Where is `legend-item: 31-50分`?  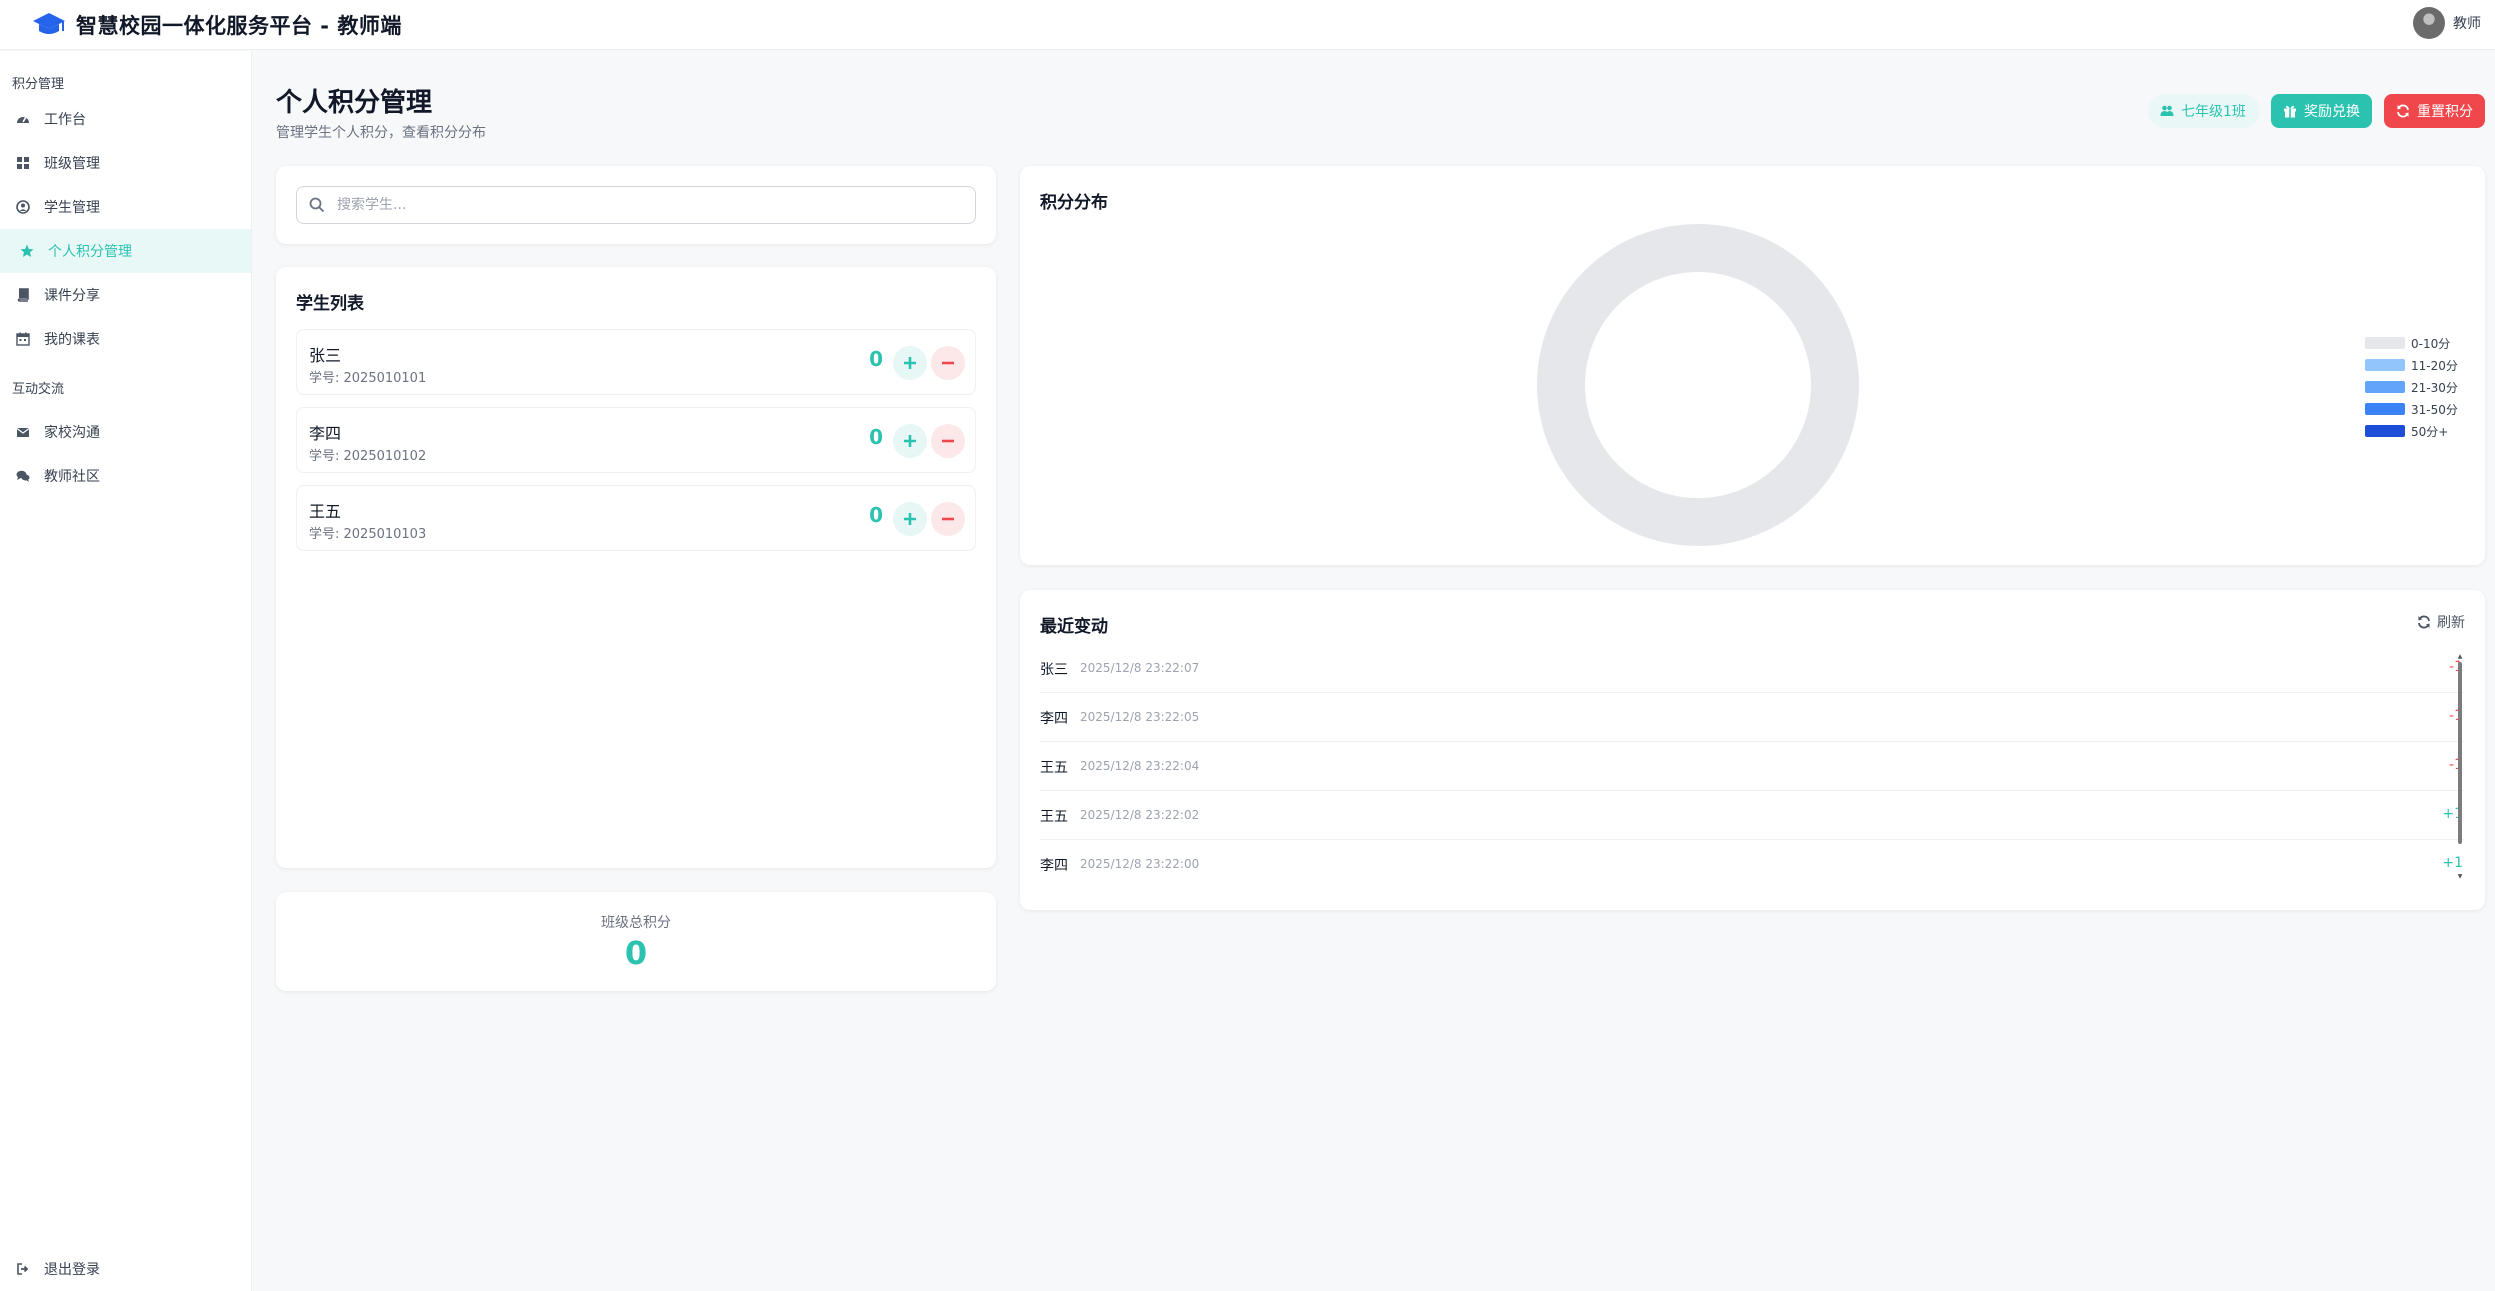
legend-item: 31-50分 is located at coordinates (2411, 409).